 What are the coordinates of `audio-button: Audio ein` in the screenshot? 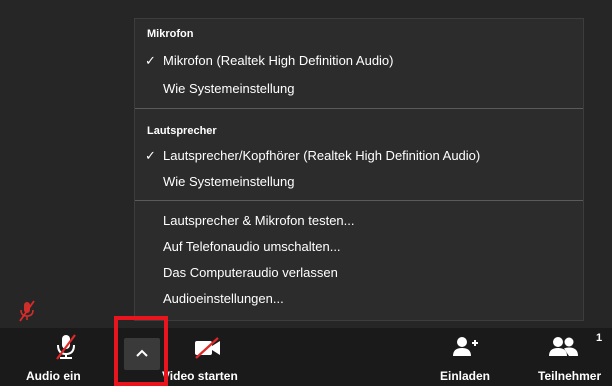 It's located at (64, 357).